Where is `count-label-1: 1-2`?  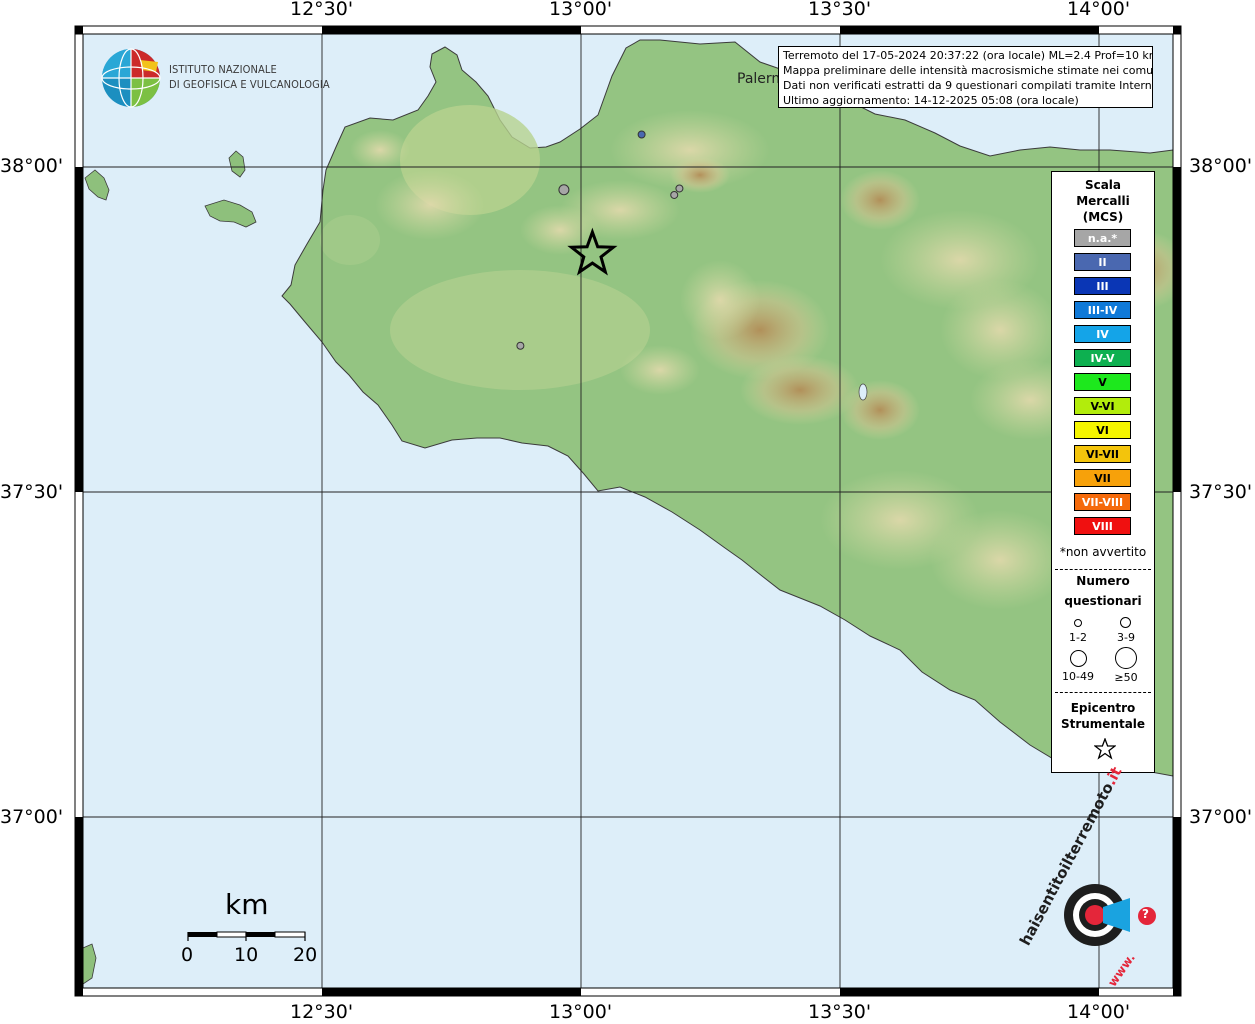 count-label-1: 1-2 is located at coordinates (1078, 637).